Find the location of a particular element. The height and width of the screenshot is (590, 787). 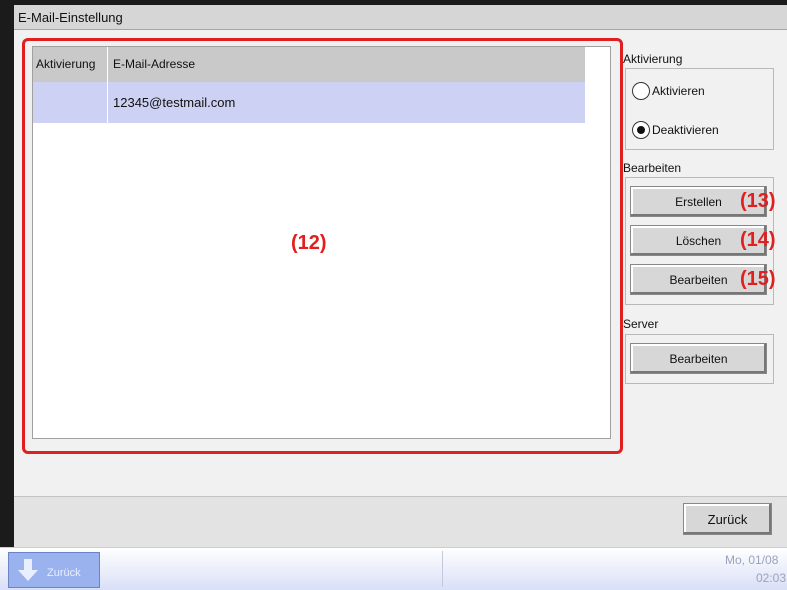

taskbar-date: Mo, 01/08 is located at coordinates (752, 560).